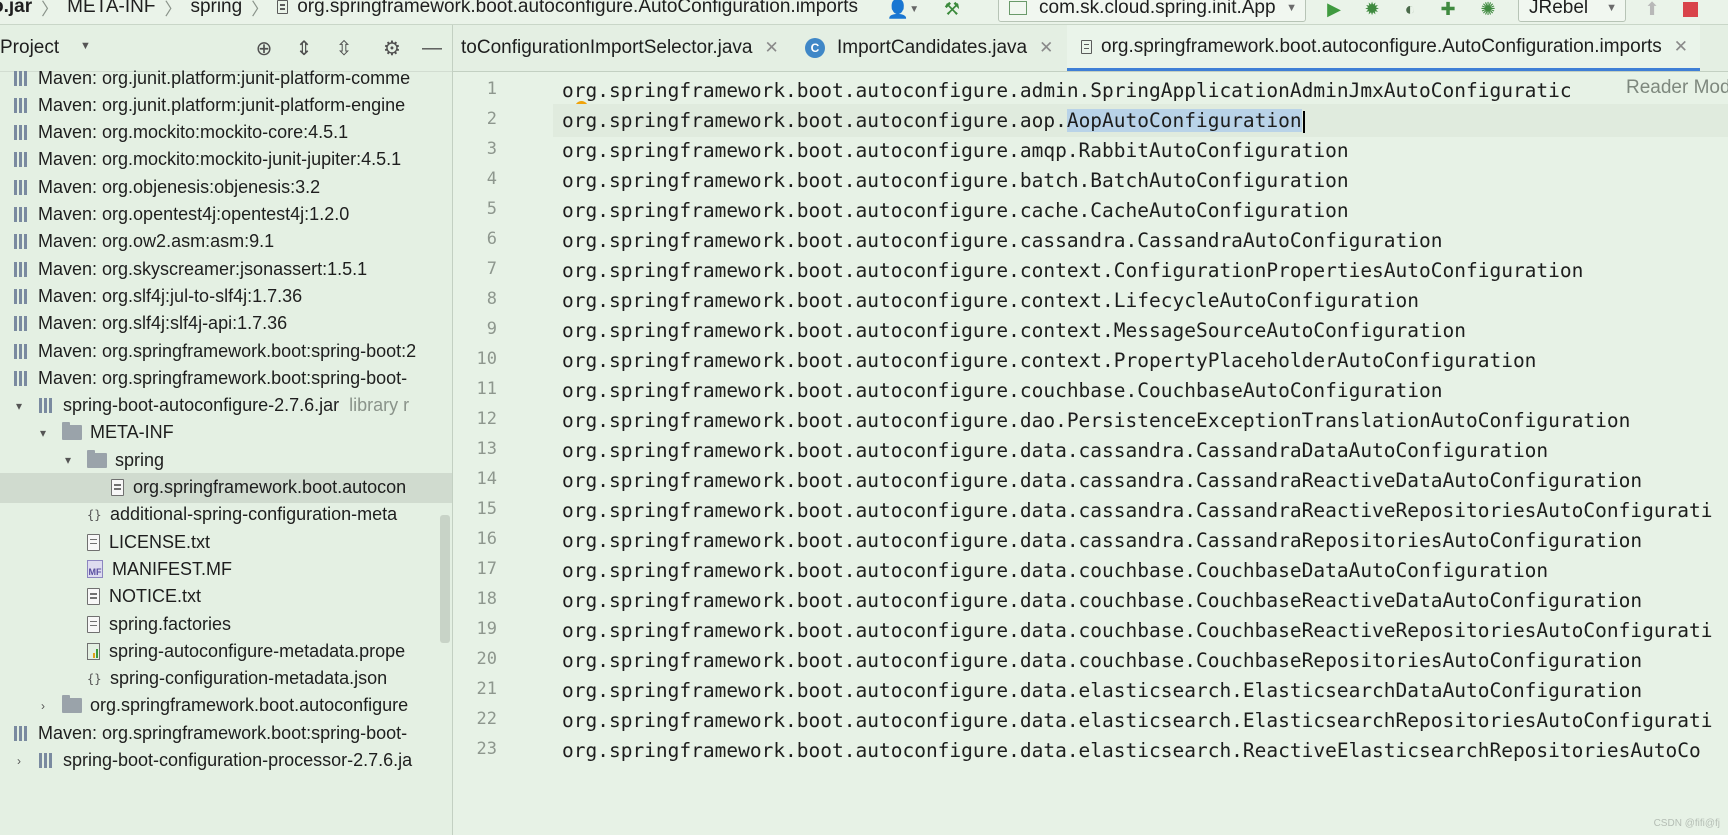  I want to click on expand-all-icon: ⇕, so click(304, 48).